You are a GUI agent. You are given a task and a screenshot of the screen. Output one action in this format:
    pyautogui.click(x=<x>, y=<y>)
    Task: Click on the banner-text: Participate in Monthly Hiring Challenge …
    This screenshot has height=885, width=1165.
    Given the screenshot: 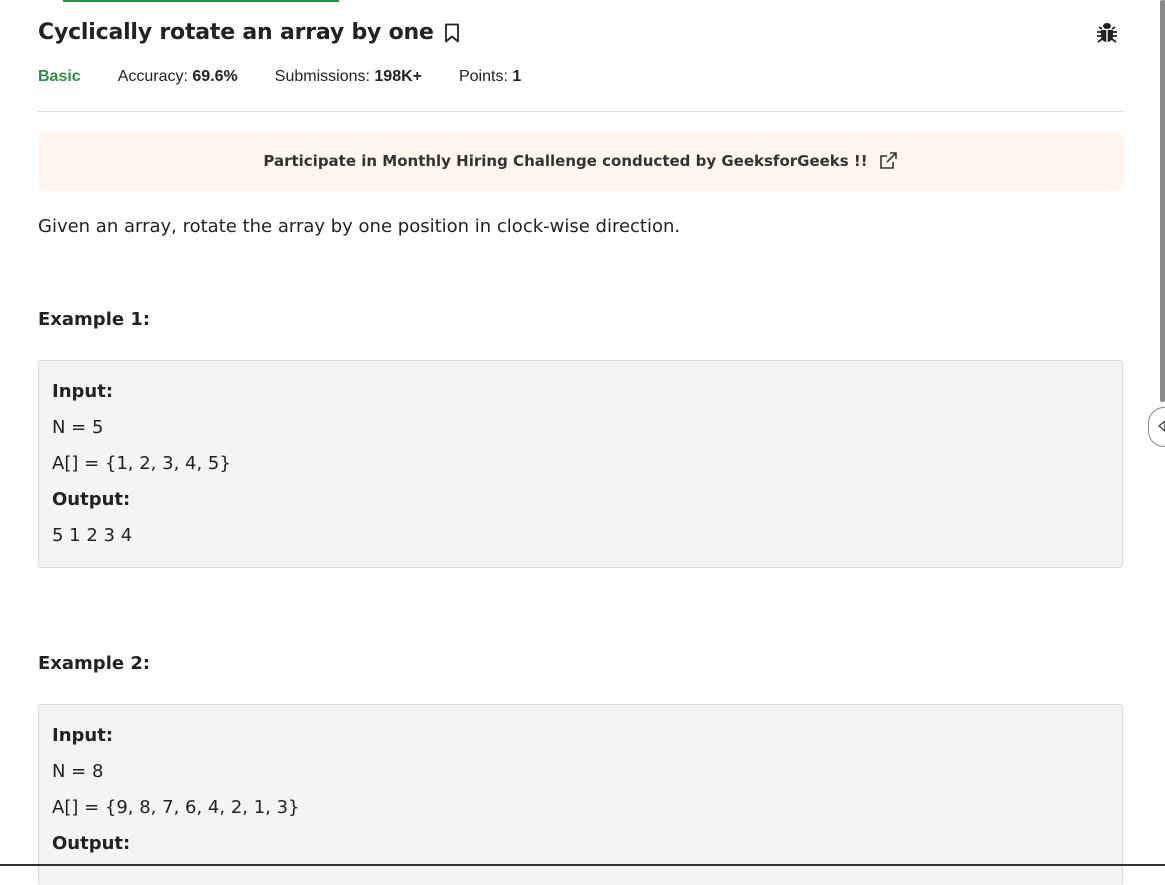 What is the action you would take?
    pyautogui.click(x=565, y=161)
    